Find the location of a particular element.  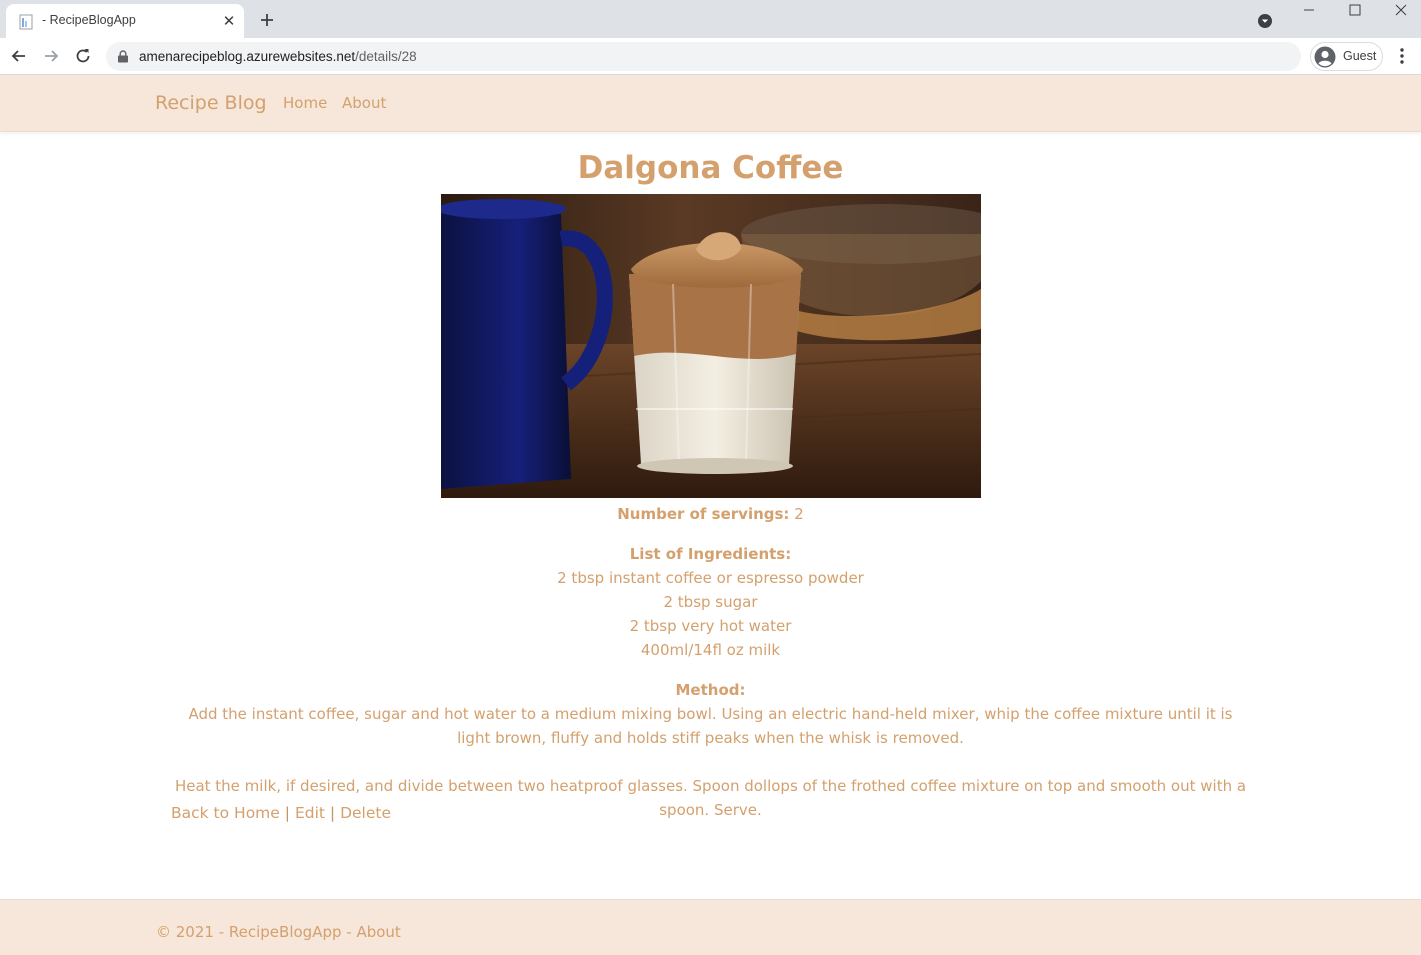

recipe-actions: Back to Home | Edit | Delete is located at coordinates (281, 813).